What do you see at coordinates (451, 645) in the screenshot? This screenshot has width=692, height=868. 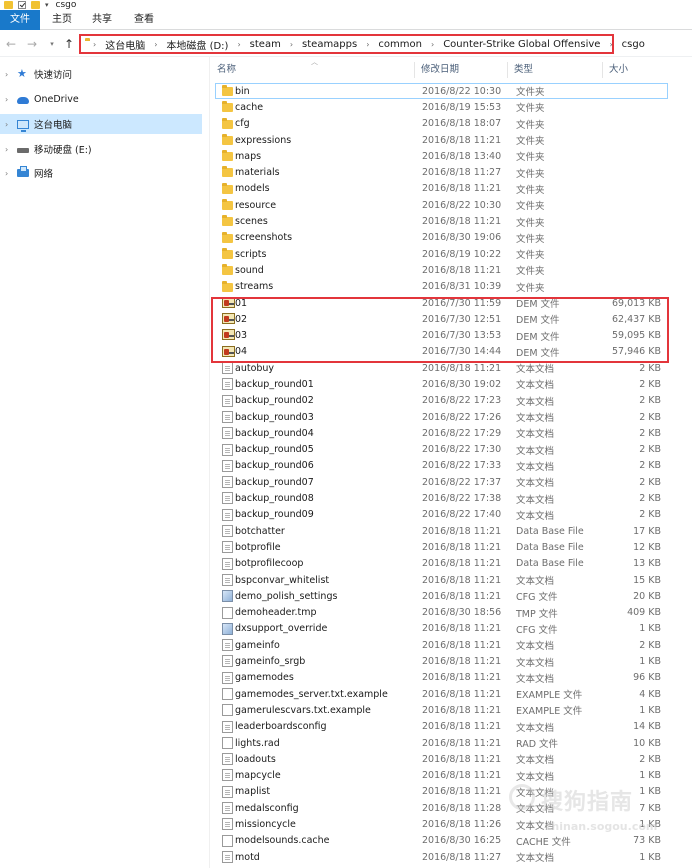 I see `file-row: gameinfo 2016/8/18 11:21 文本文档 2 KB` at bounding box center [451, 645].